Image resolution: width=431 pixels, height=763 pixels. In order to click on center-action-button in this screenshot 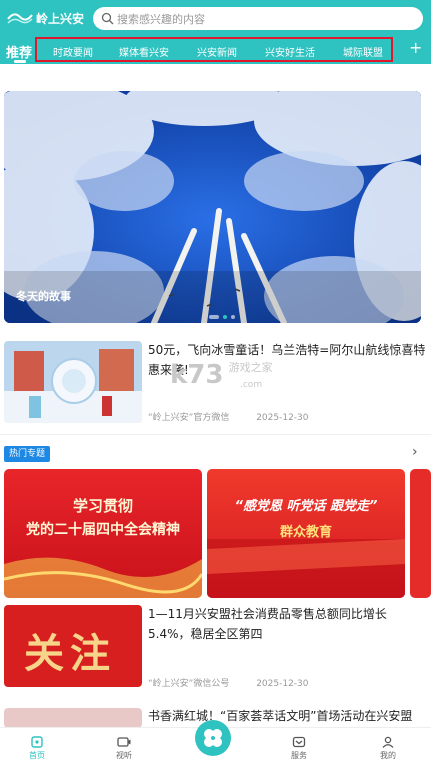, I will do `click(213, 738)`.